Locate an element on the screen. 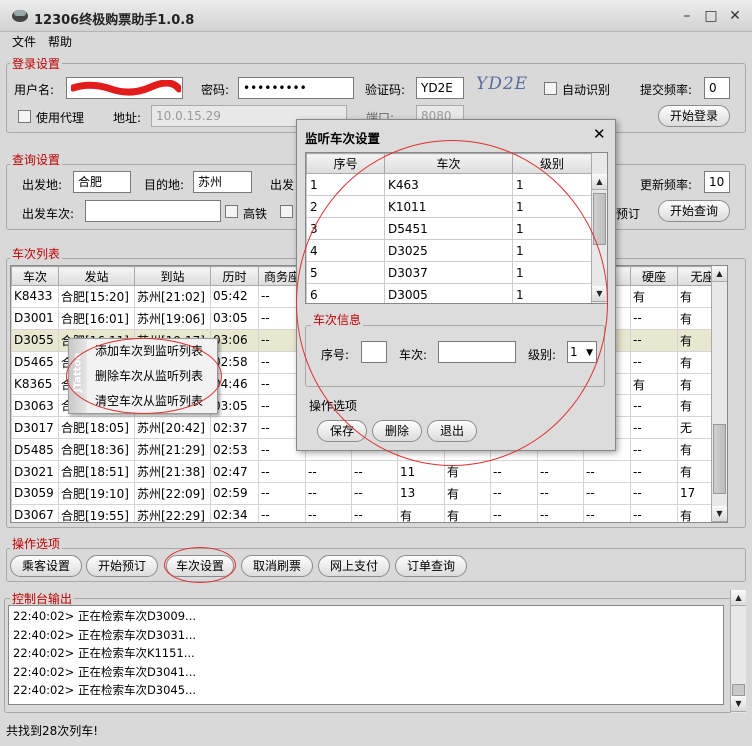  train-cell: D3001 is located at coordinates (35, 318).